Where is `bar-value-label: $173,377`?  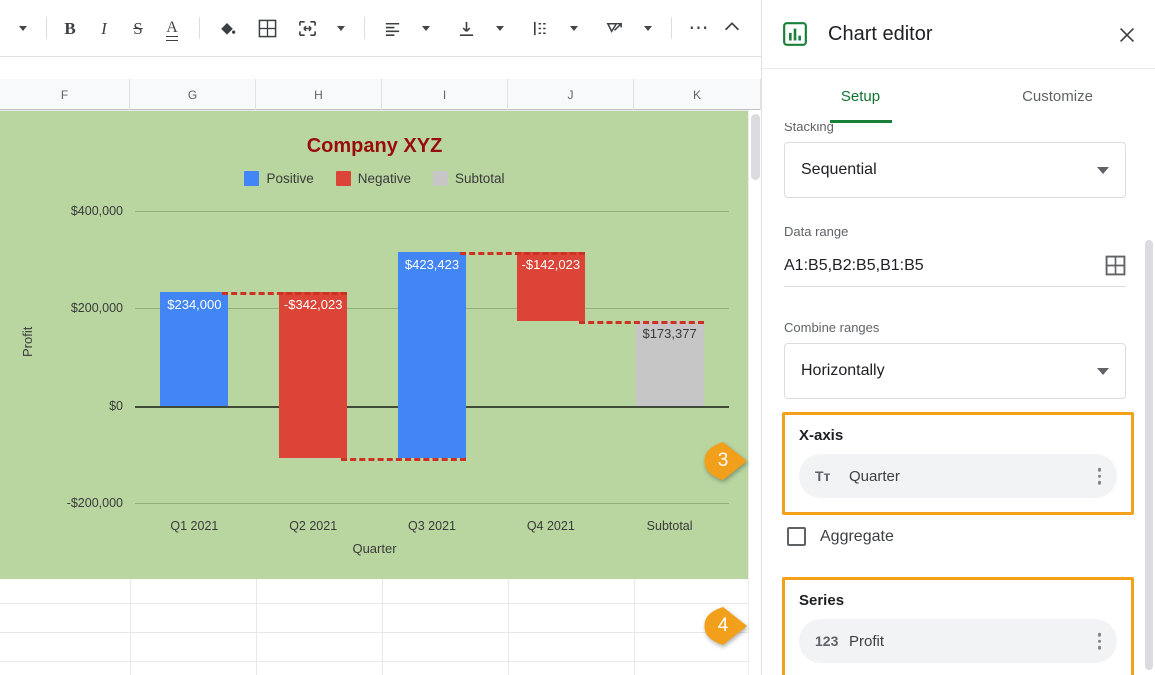 bar-value-label: $173,377 is located at coordinates (669, 334).